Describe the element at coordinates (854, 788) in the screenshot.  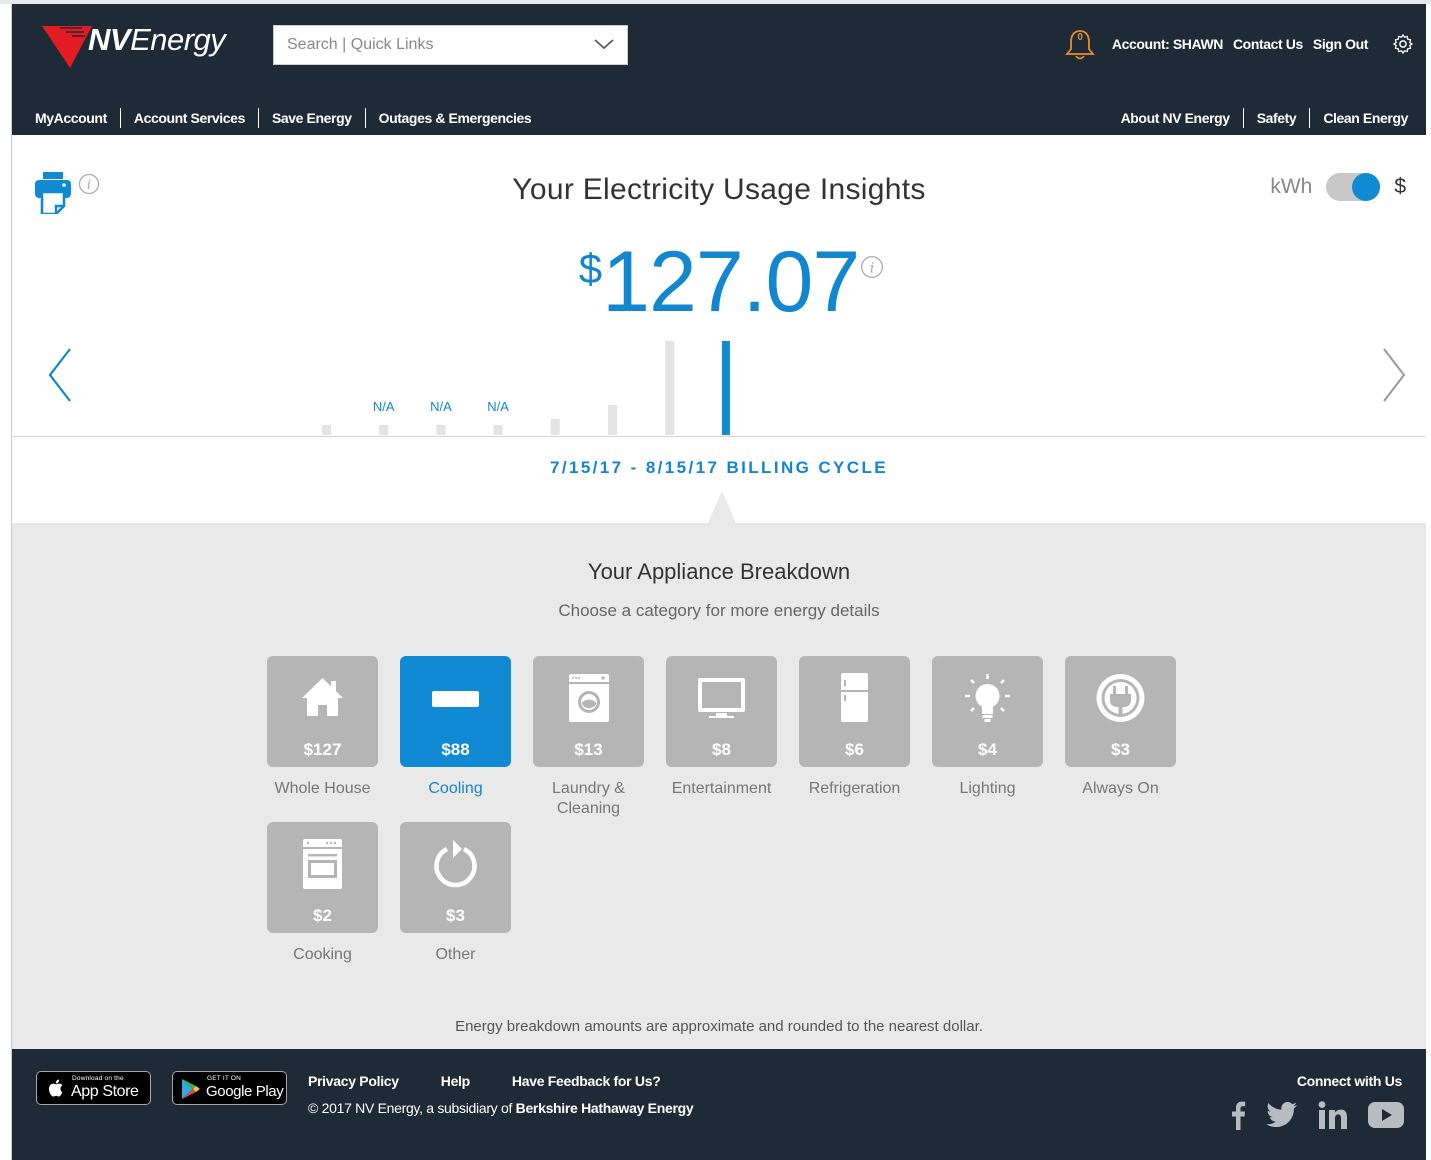
I see `category-label: Refrigeration` at that location.